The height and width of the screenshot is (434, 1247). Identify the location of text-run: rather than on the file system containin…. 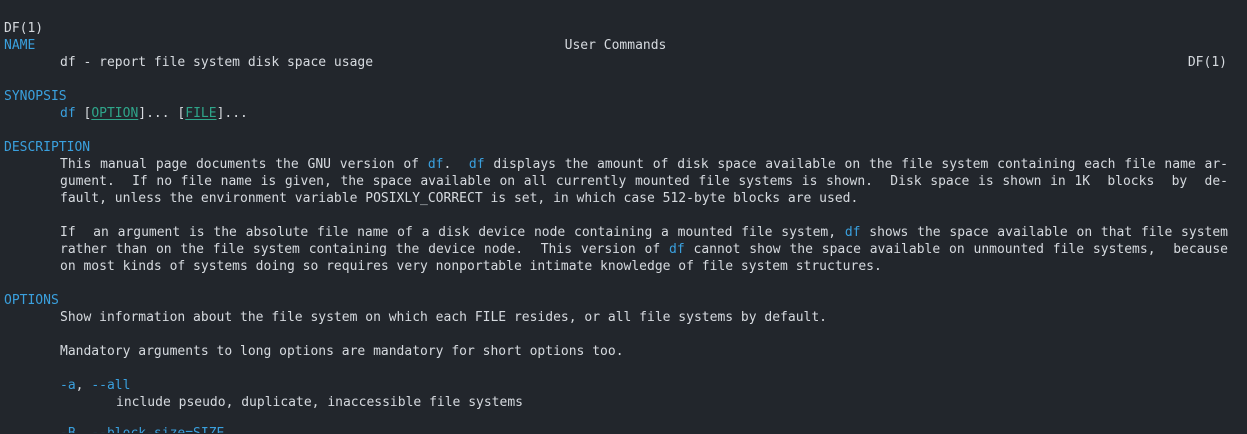
(364, 249).